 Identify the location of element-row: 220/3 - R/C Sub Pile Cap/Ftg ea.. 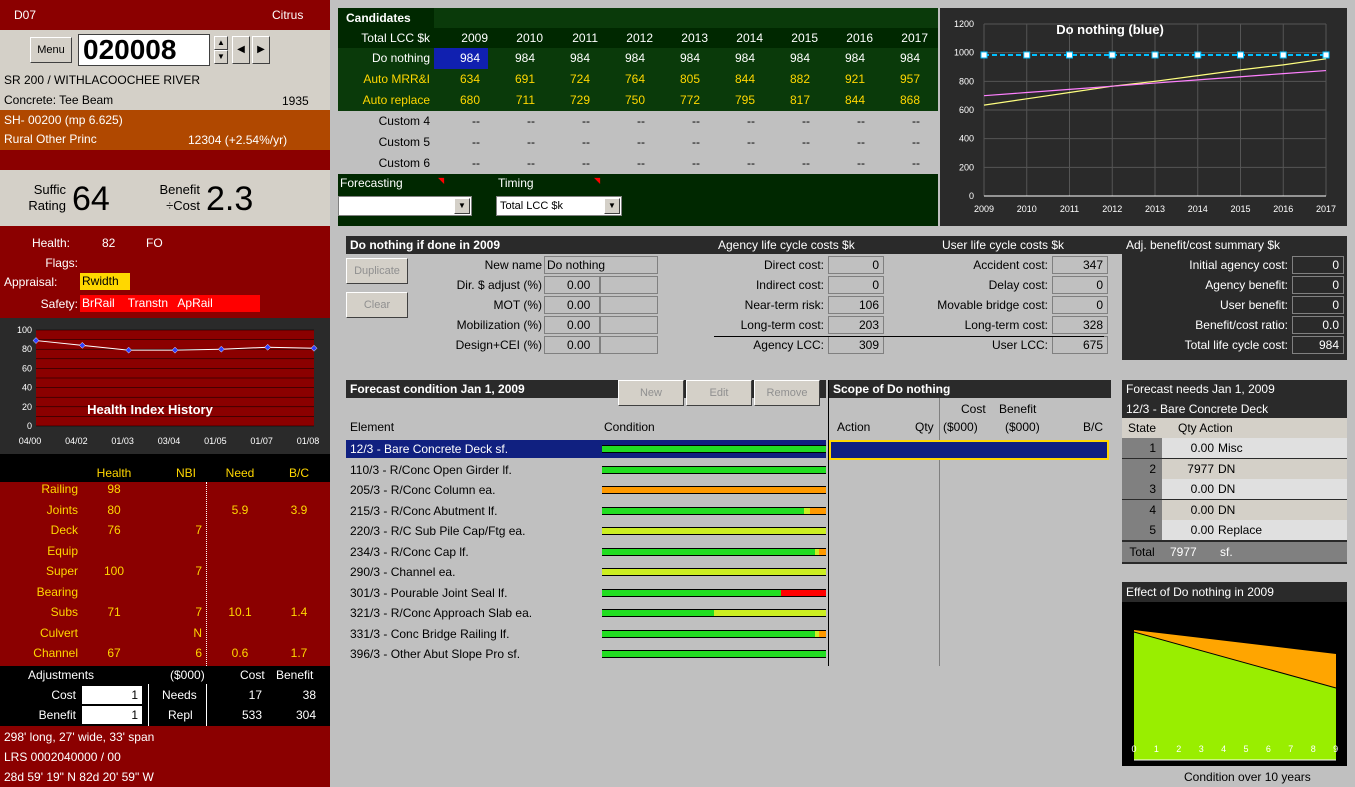
(586, 531).